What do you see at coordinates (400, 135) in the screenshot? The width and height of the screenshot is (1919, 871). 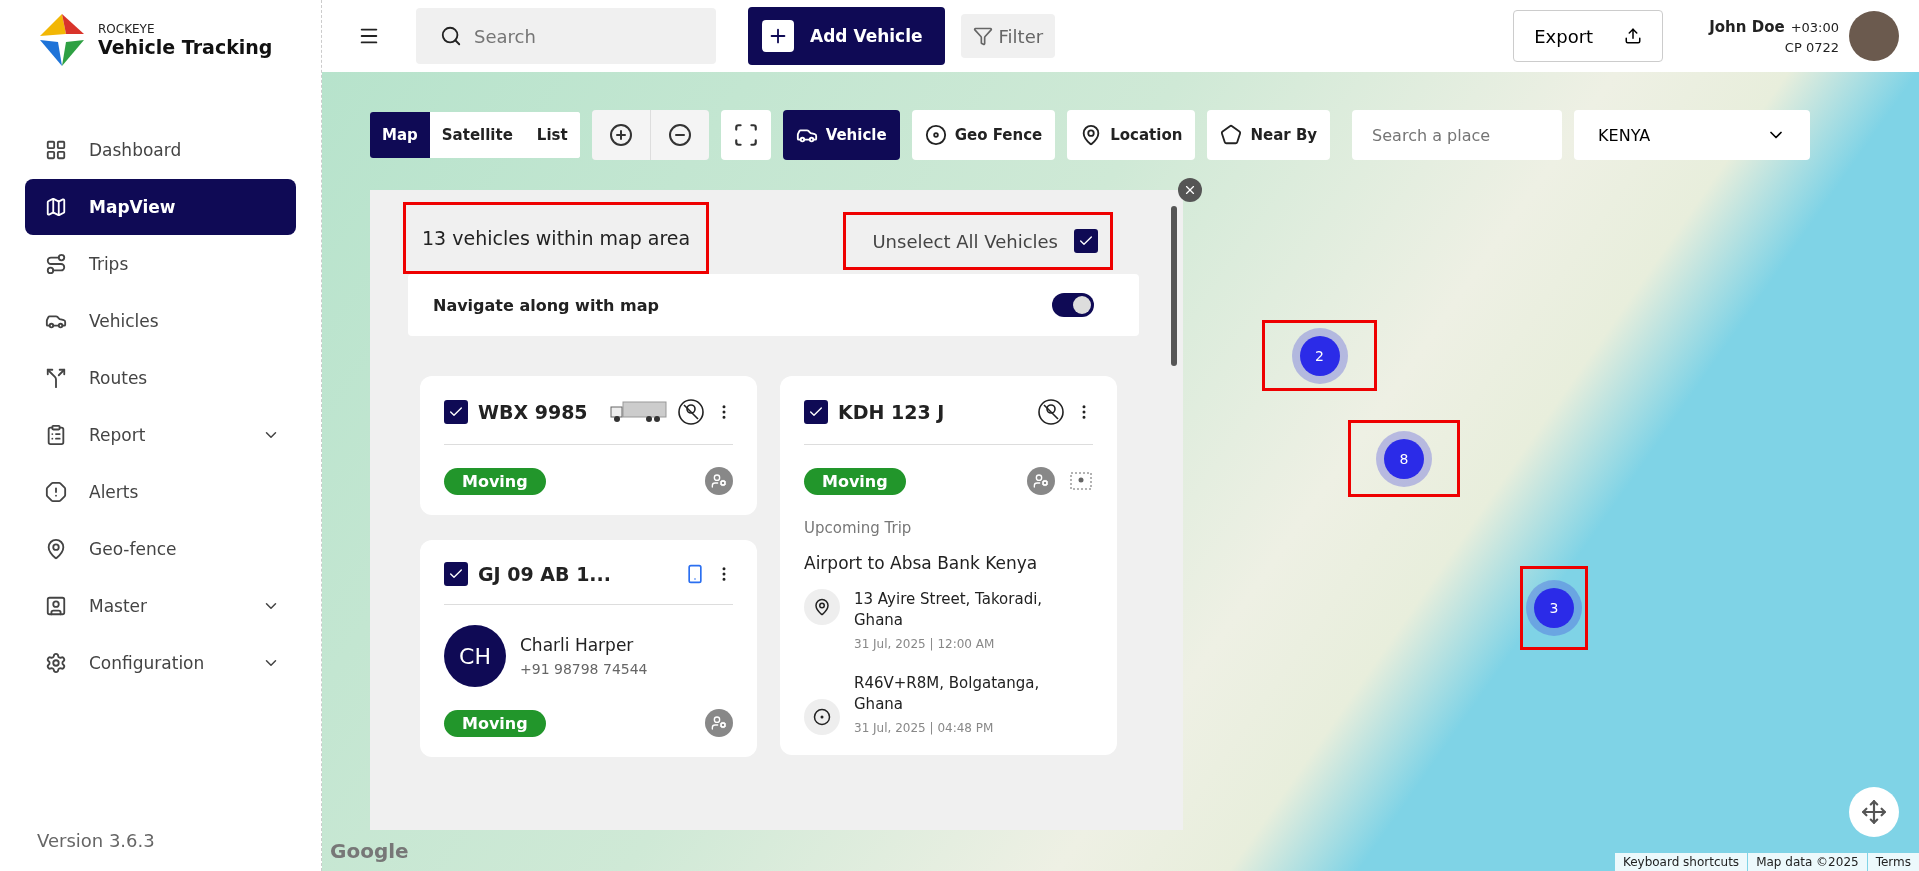 I see `view-tab: Map` at bounding box center [400, 135].